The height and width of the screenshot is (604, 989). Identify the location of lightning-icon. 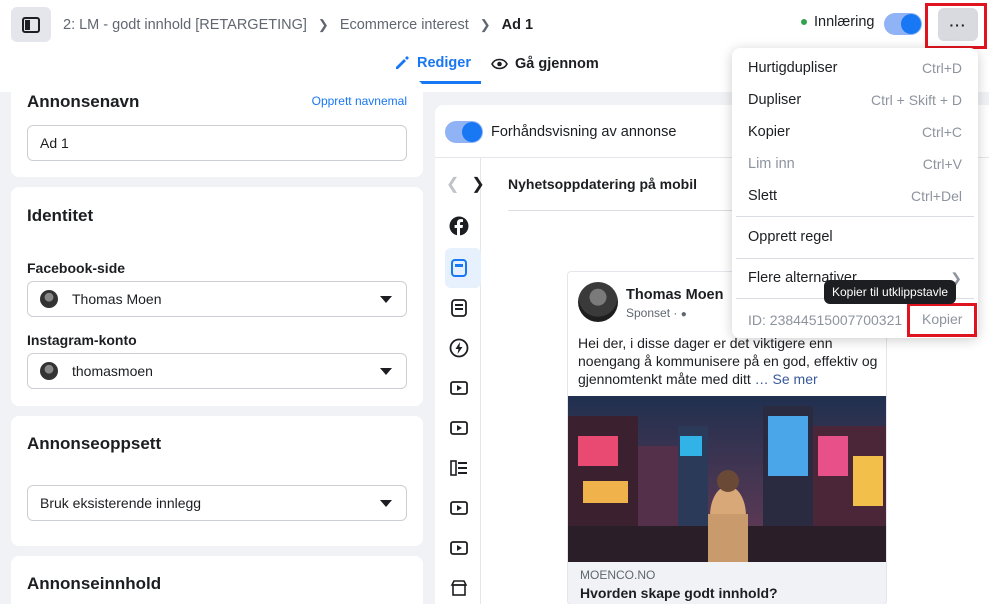
(459, 348).